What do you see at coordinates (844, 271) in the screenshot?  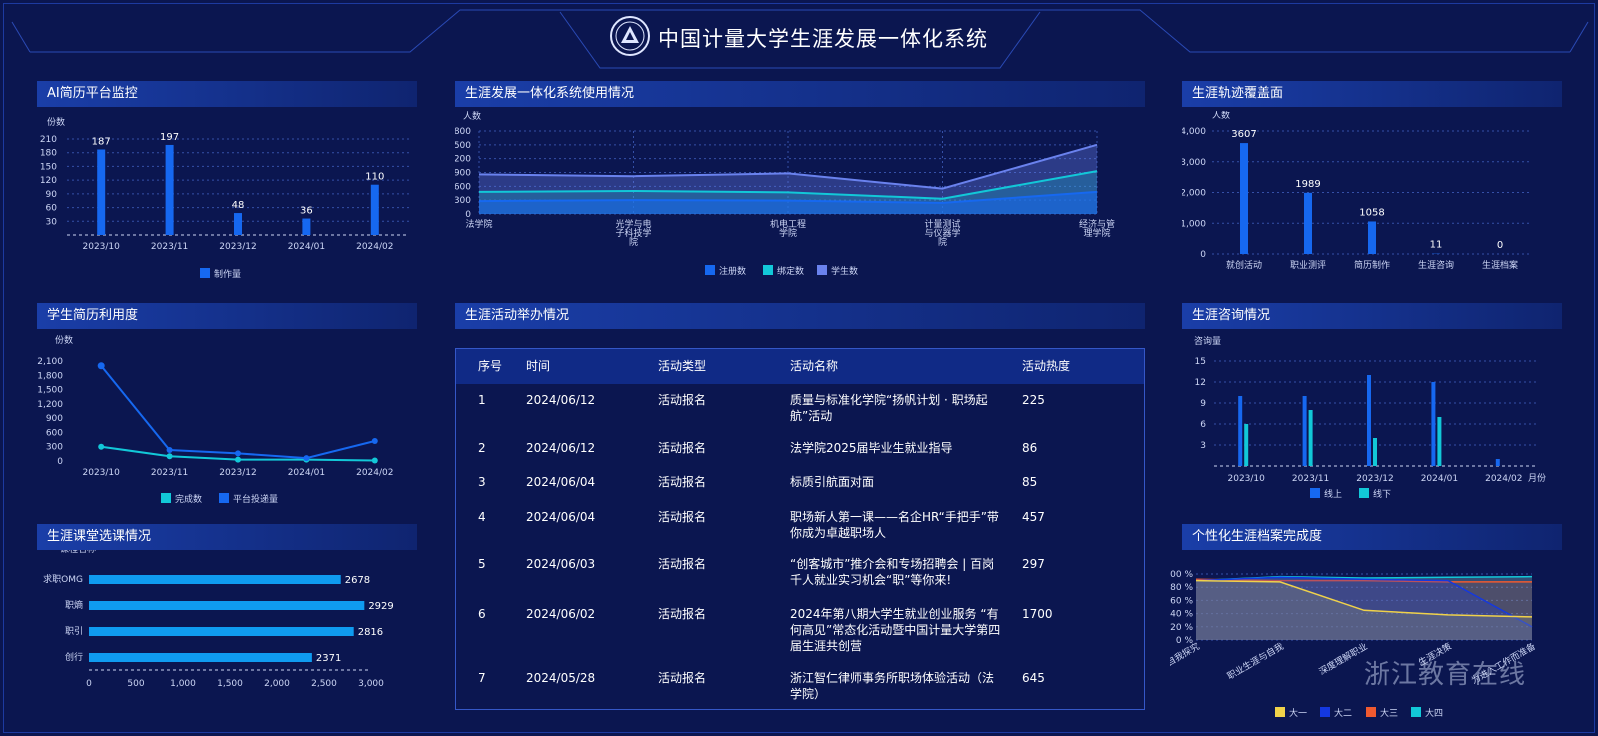 I see `legend-label: 学生数` at bounding box center [844, 271].